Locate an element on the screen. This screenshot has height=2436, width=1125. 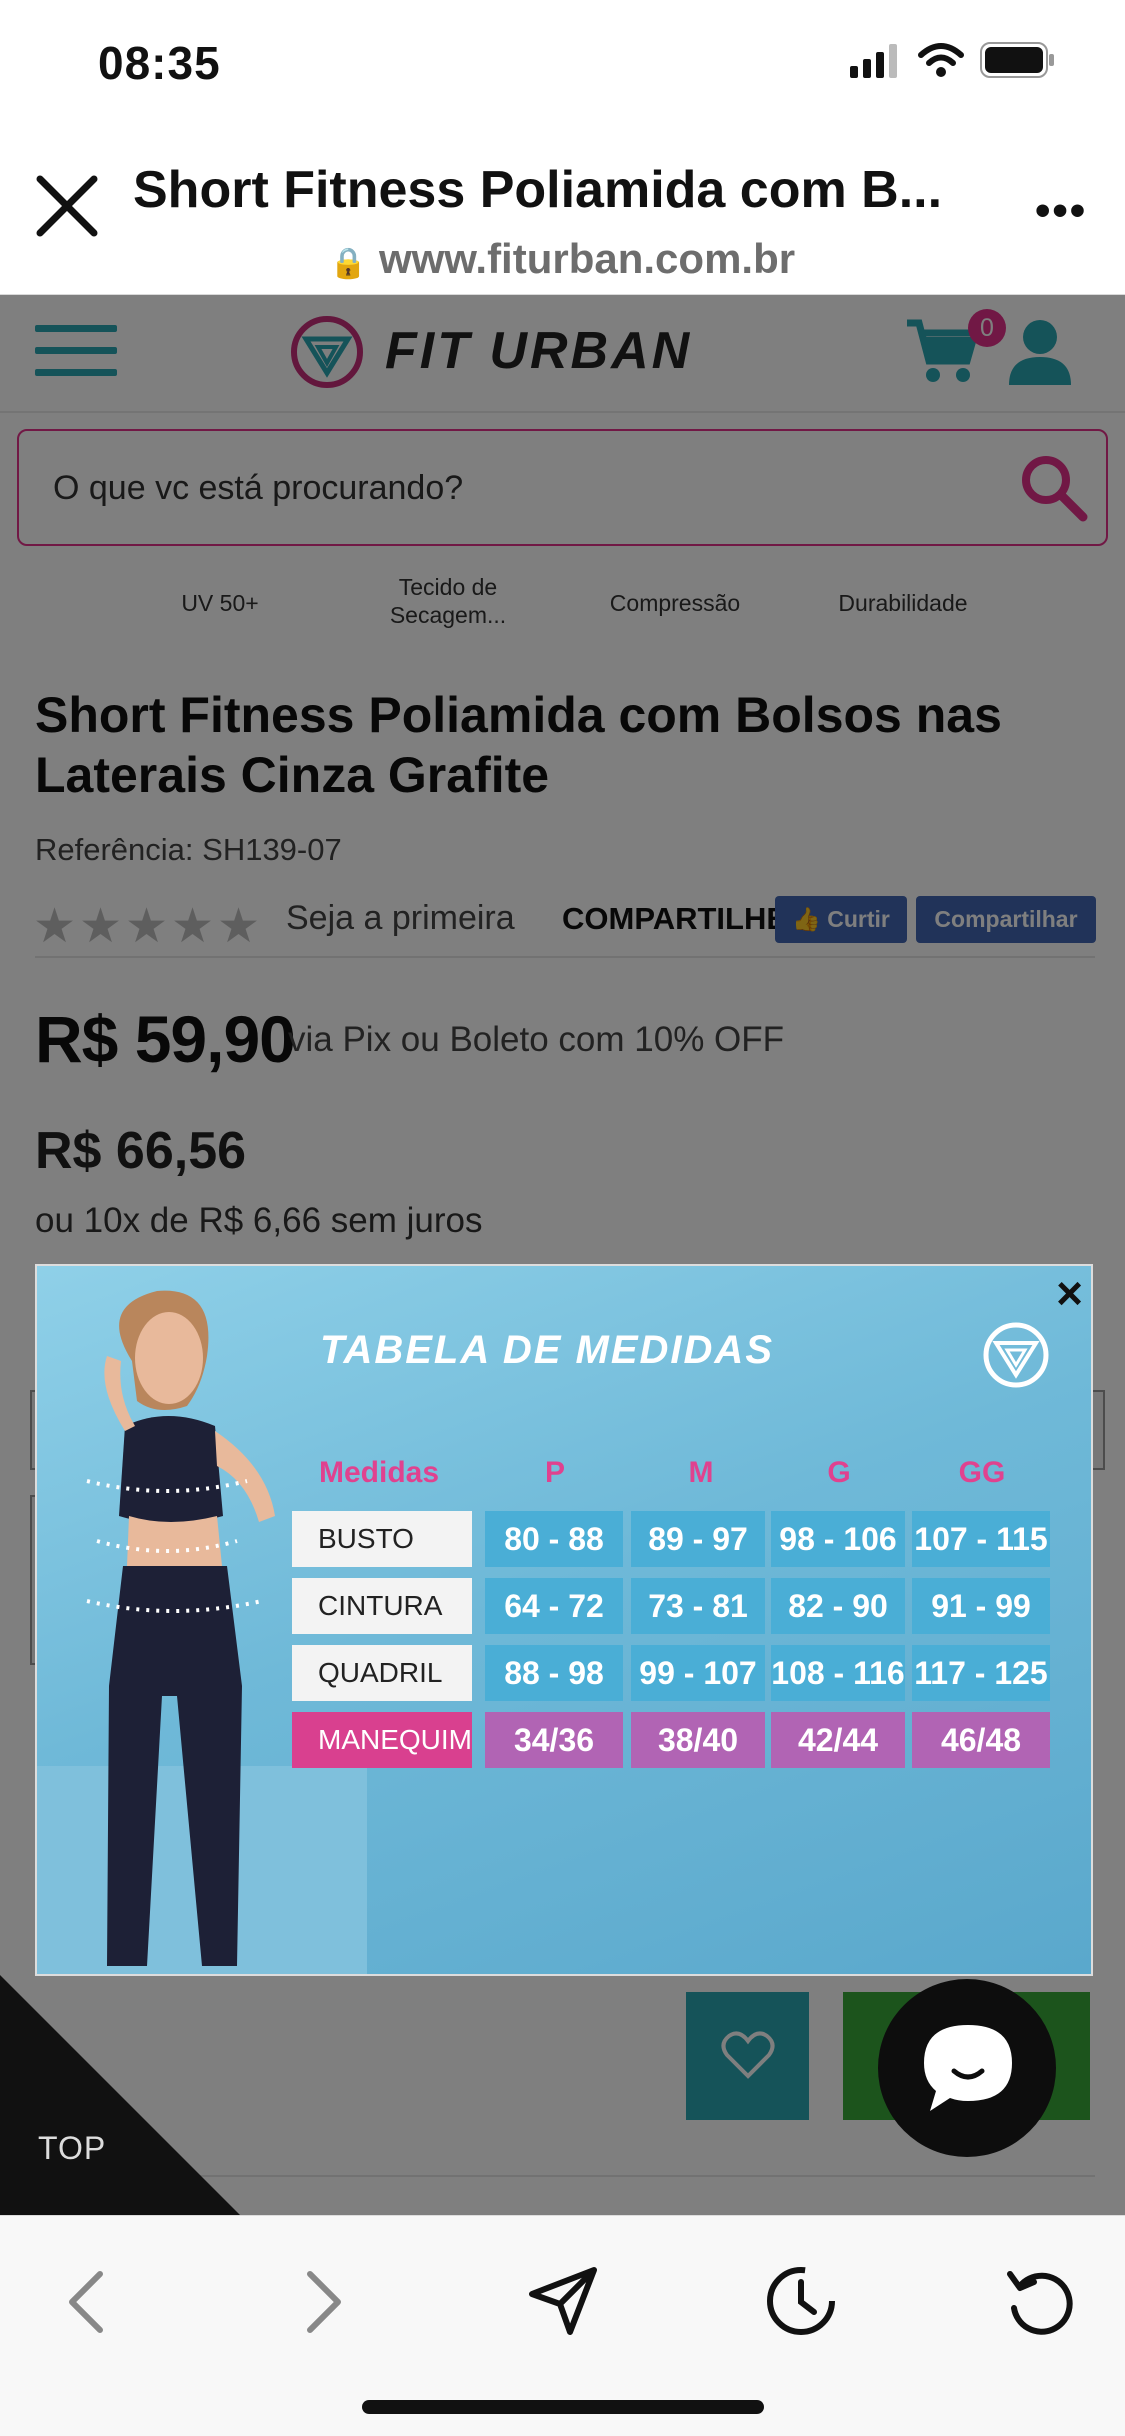
reload-icon is located at coordinates (1041, 2301).